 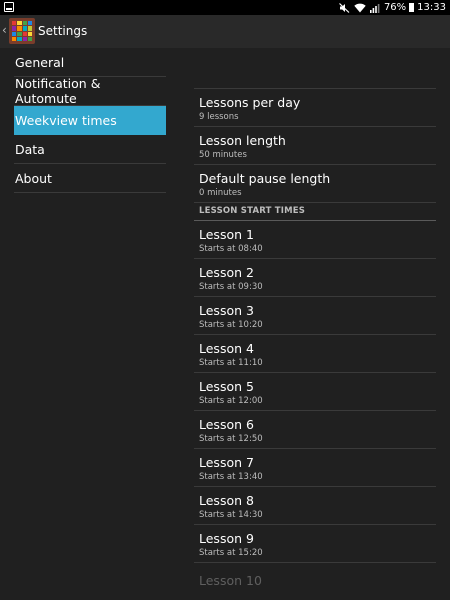 What do you see at coordinates (231, 439) in the screenshot?
I see `pref-summary: Starts at 12:50` at bounding box center [231, 439].